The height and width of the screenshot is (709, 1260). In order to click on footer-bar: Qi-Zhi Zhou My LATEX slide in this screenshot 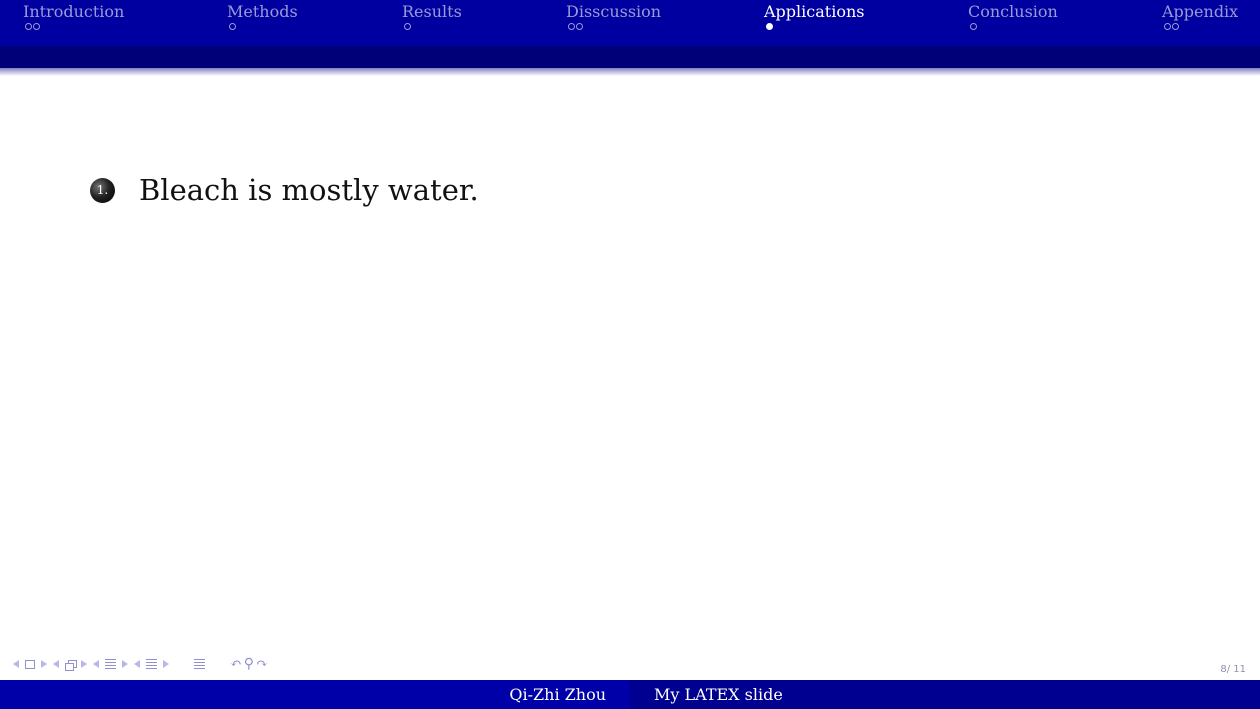, I will do `click(630, 694)`.